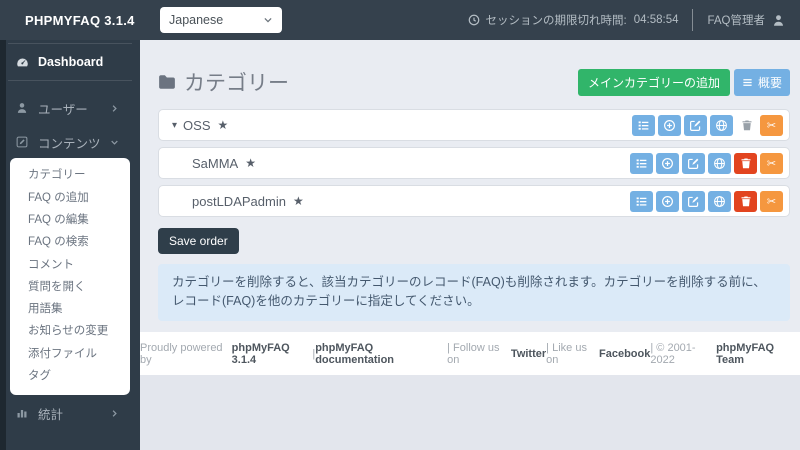 The height and width of the screenshot is (450, 800). What do you see at coordinates (72, 413) in the screenshot?
I see `sidebar-item-statistics: 統計` at bounding box center [72, 413].